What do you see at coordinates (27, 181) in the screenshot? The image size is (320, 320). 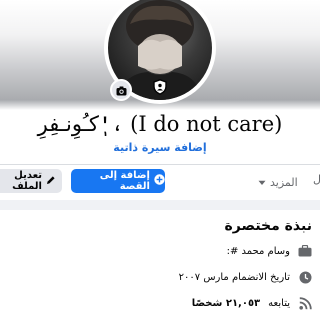 I see `edit-profile-label: تعديل الملف` at bounding box center [27, 181].